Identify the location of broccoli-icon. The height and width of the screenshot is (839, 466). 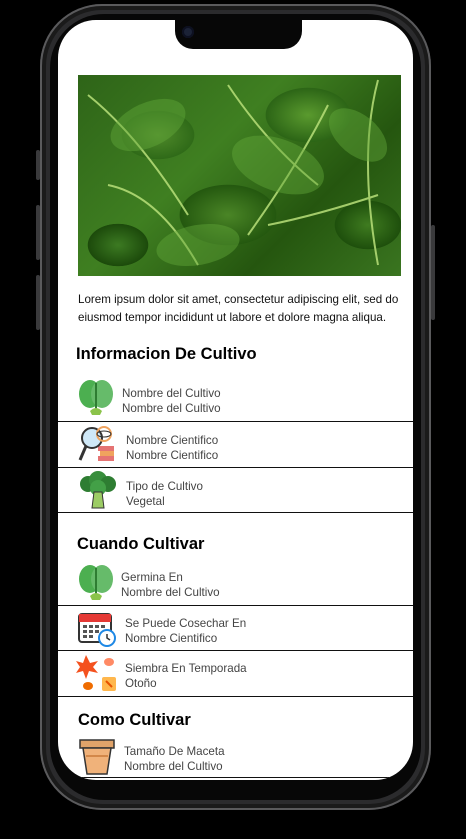
(98, 490).